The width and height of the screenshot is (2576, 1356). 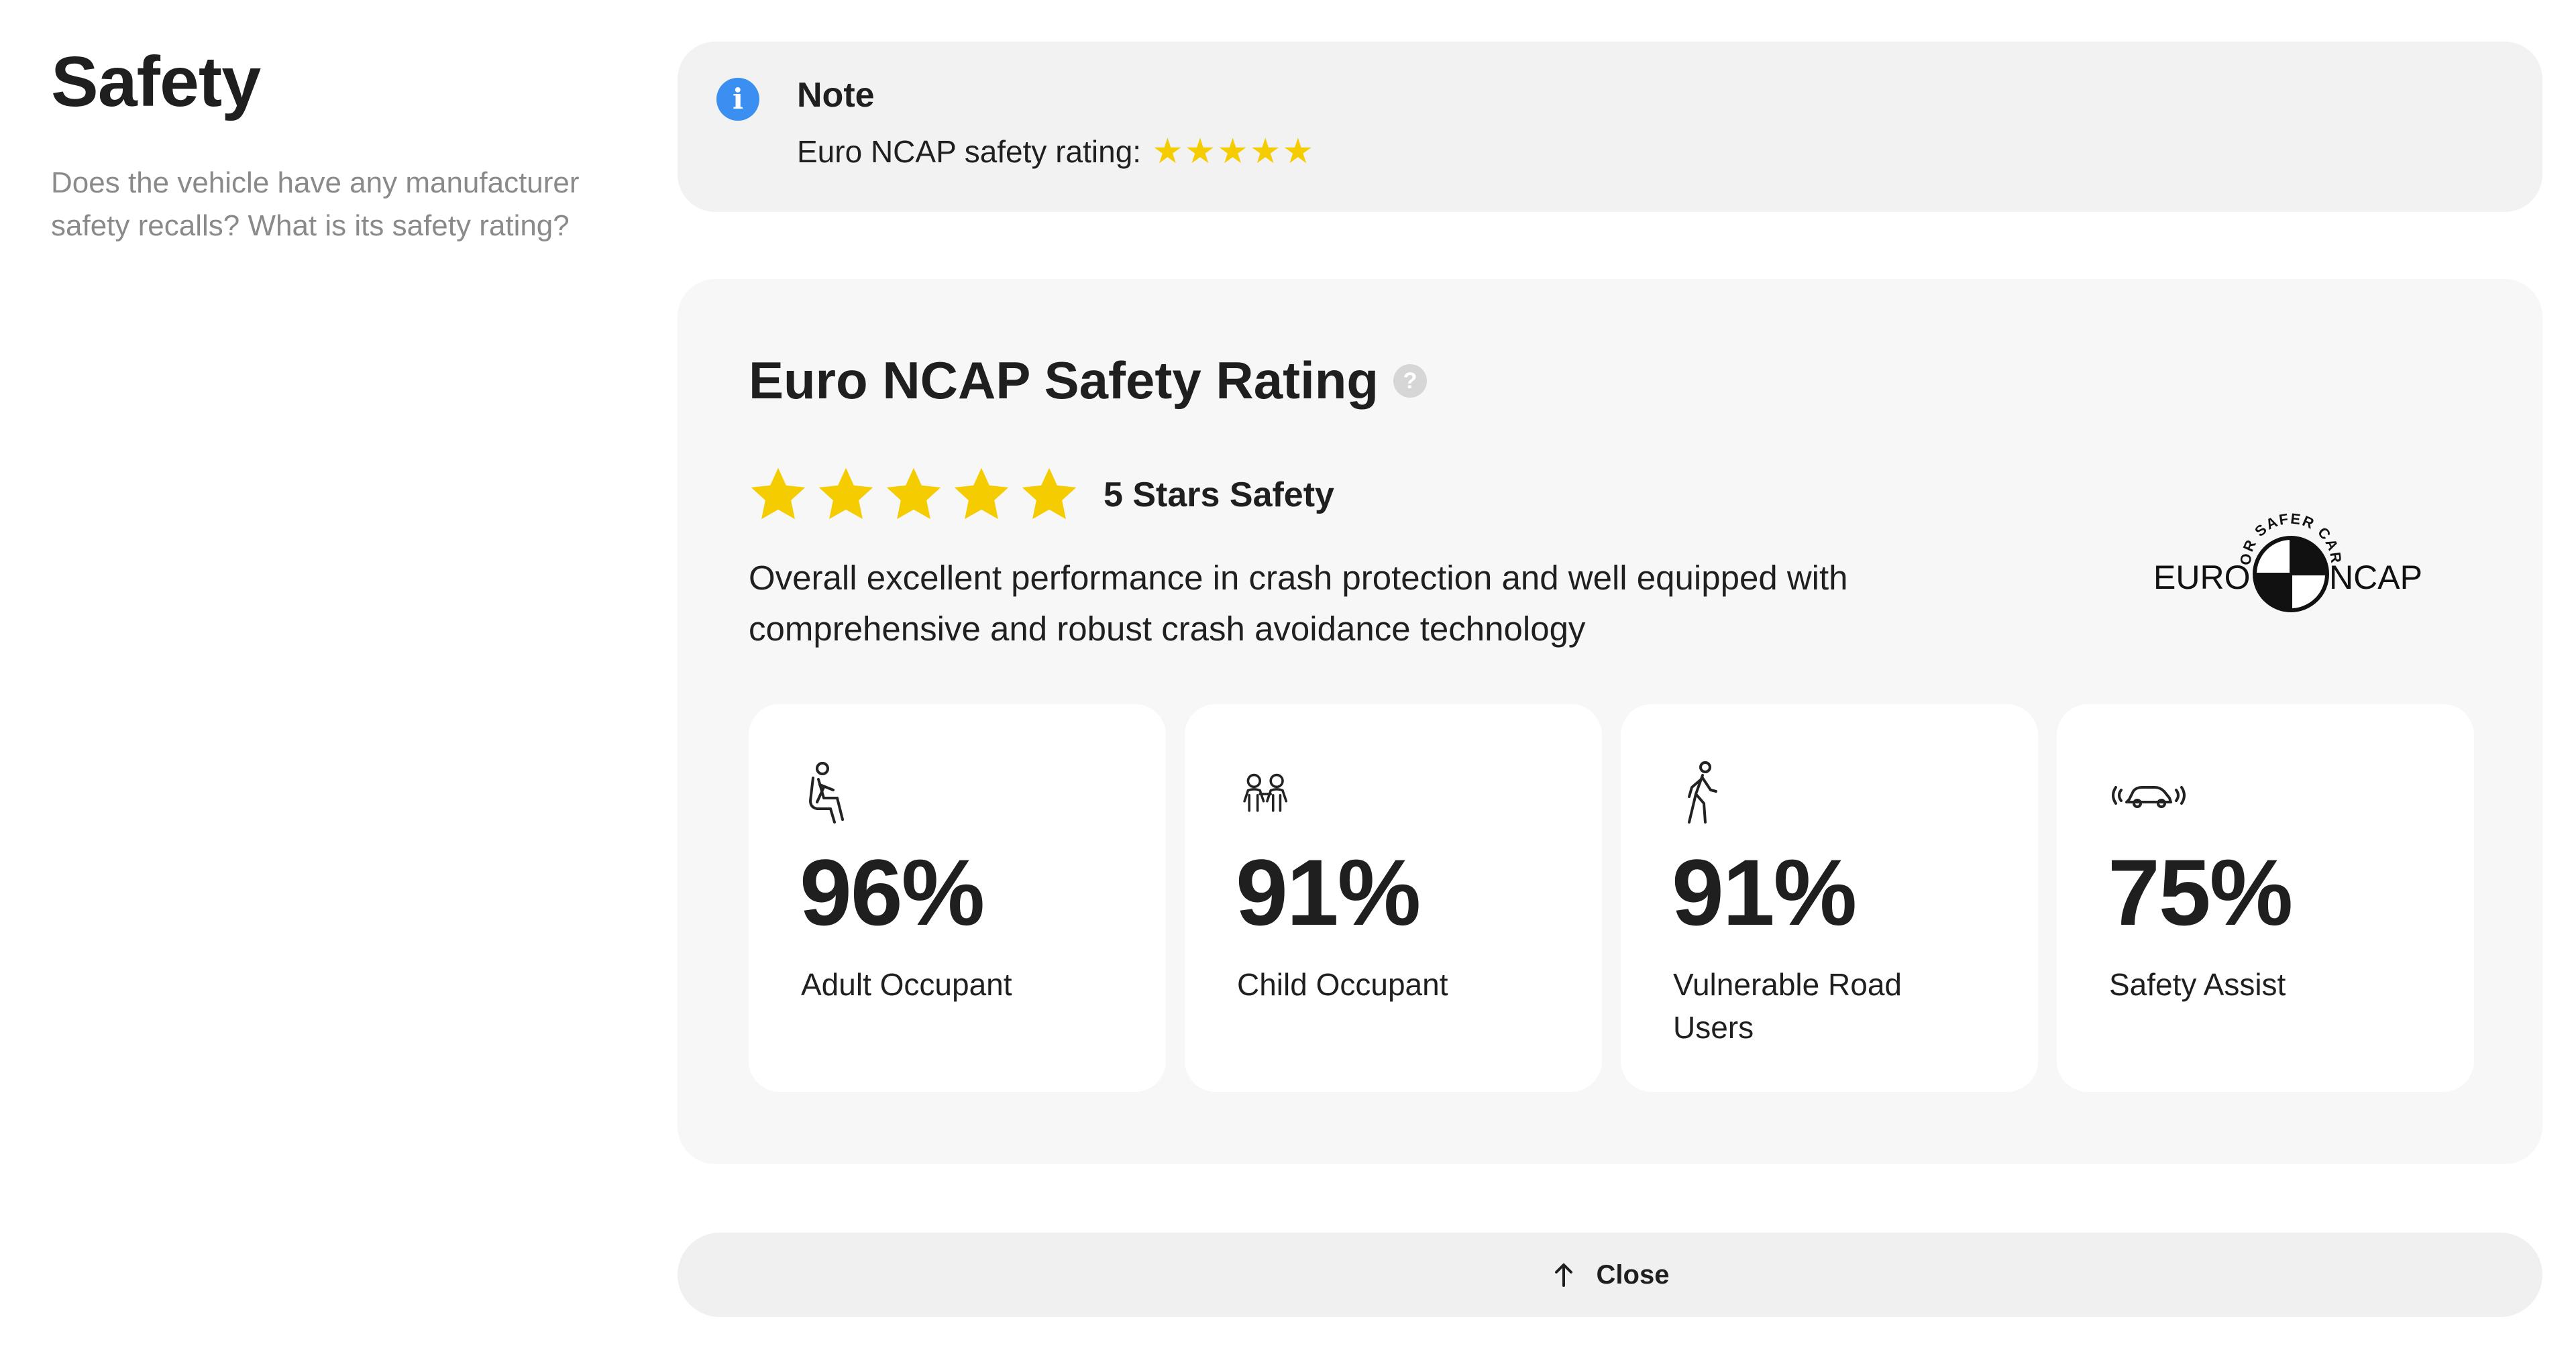 I want to click on close-button: Close, so click(x=1610, y=1275).